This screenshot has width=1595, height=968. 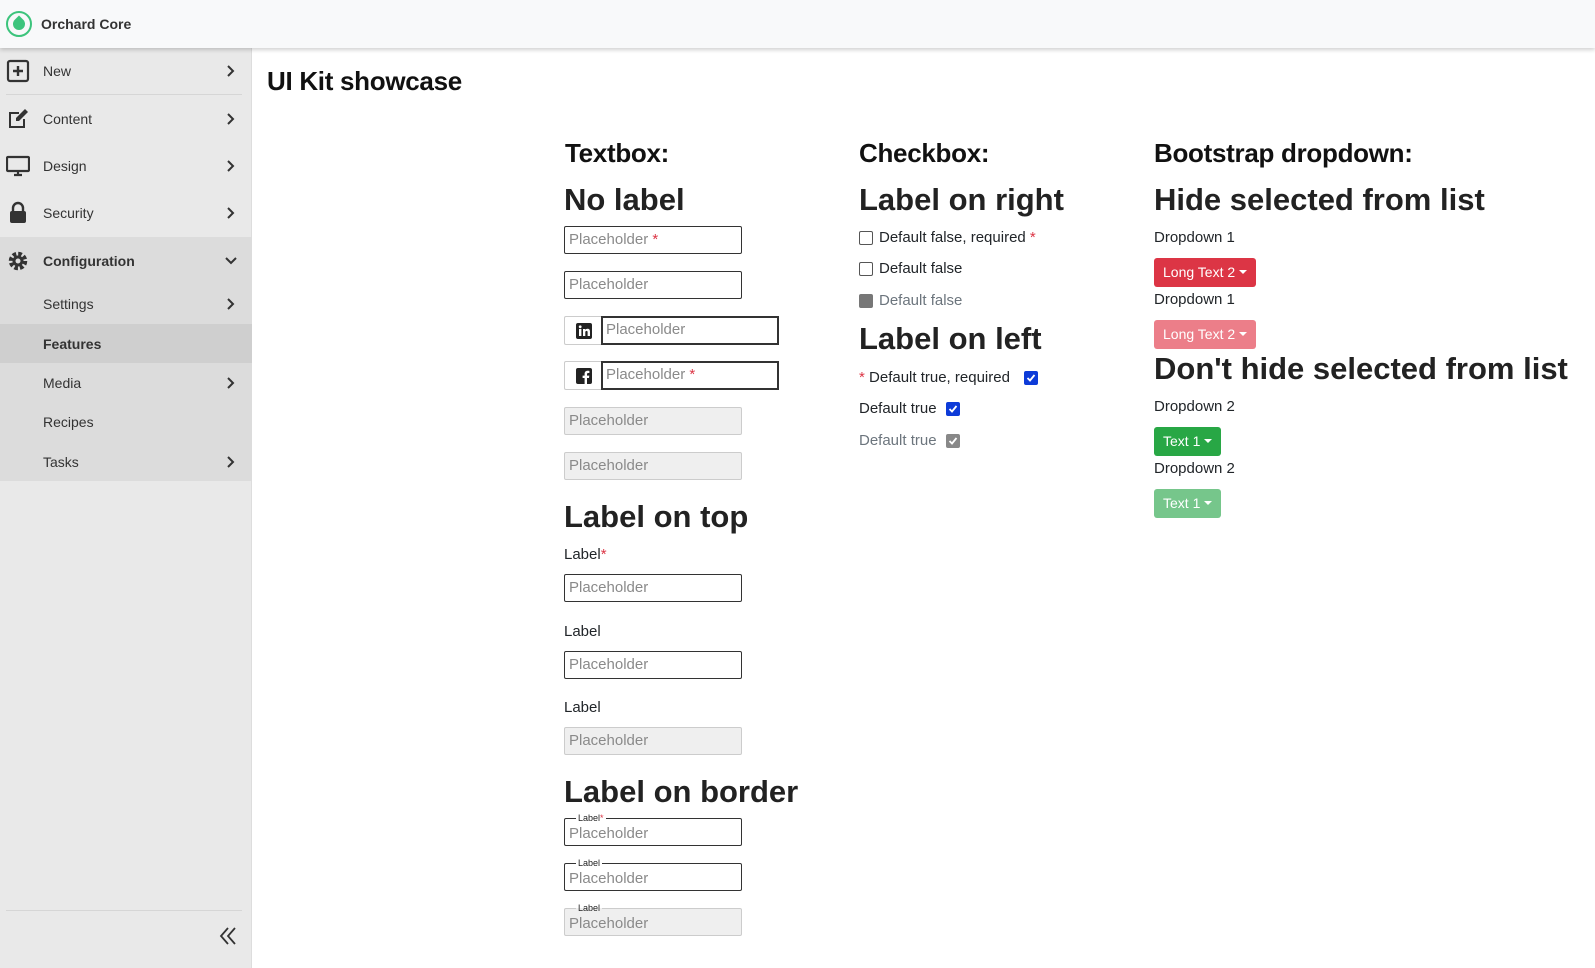 I want to click on edit-icon, so click(x=18, y=118).